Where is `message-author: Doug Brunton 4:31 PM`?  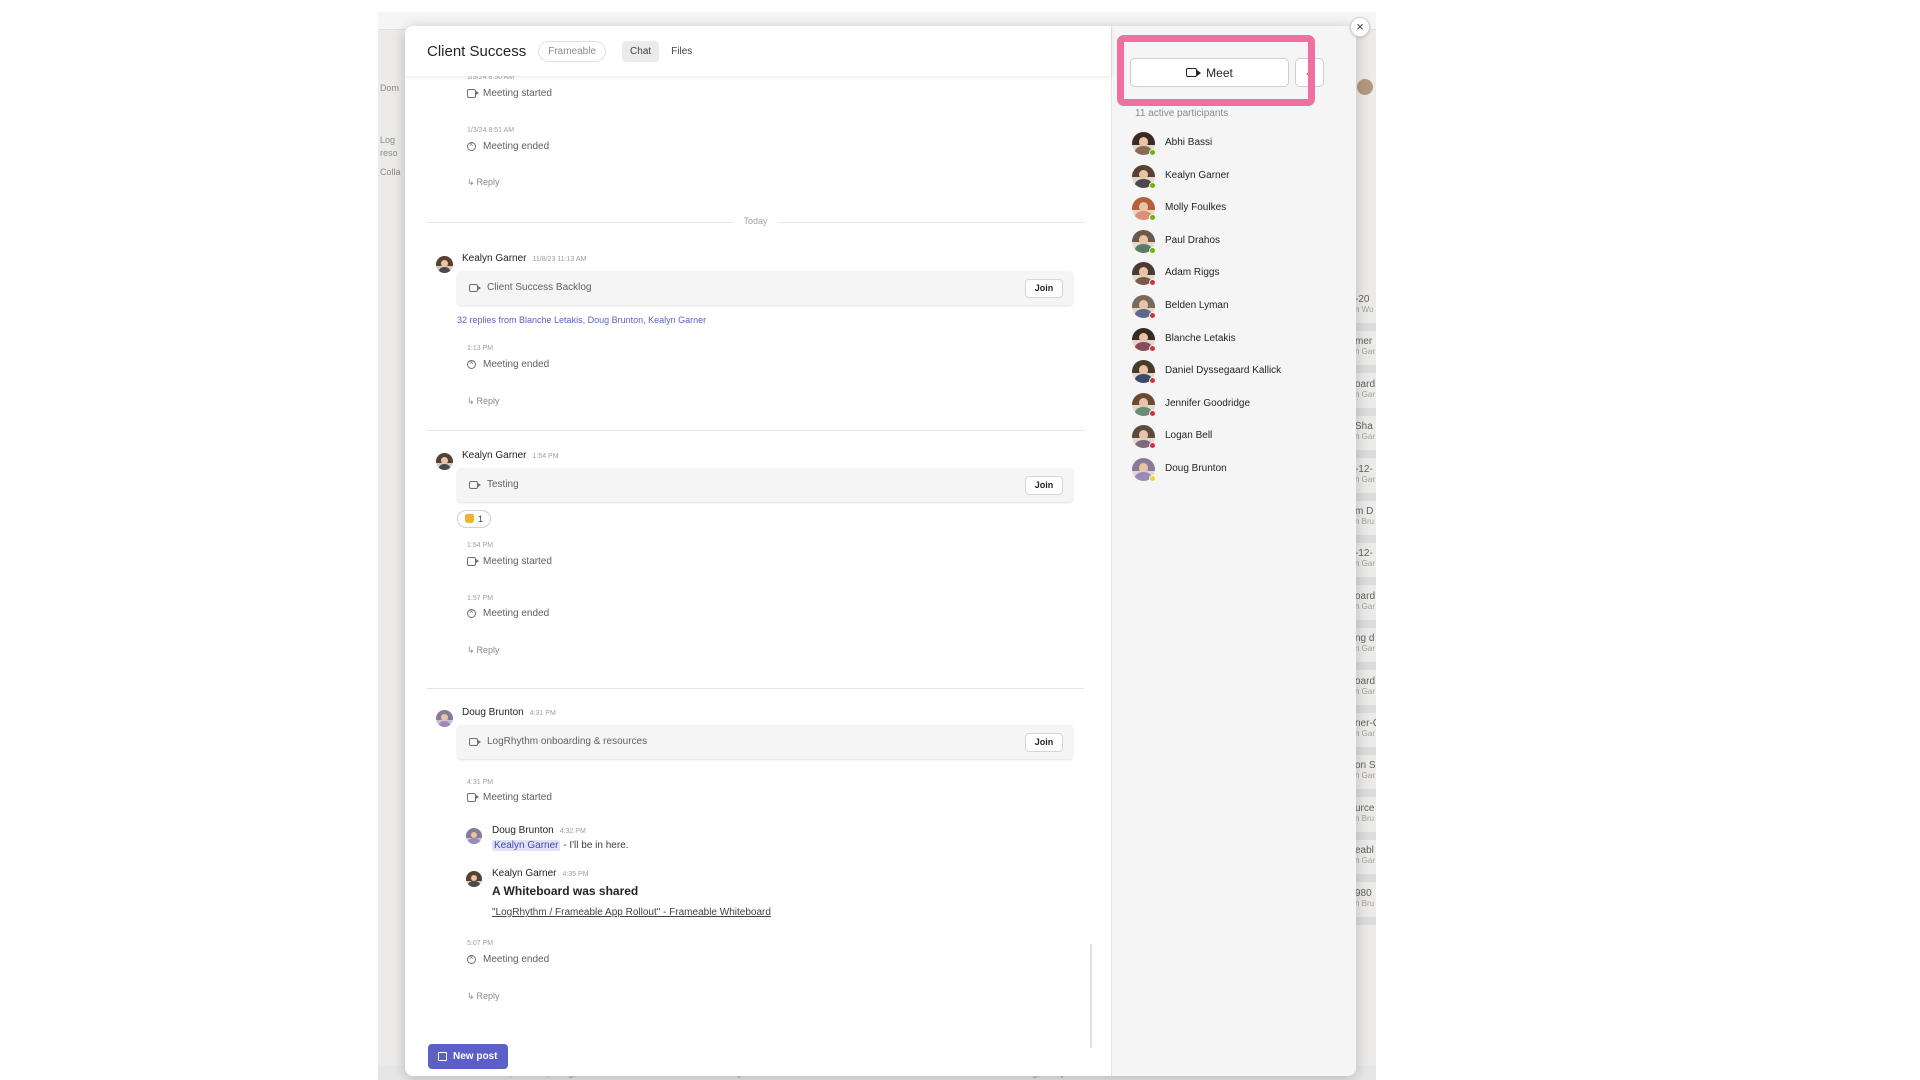
message-author: Doug Brunton 4:31 PM is located at coordinates (509, 712).